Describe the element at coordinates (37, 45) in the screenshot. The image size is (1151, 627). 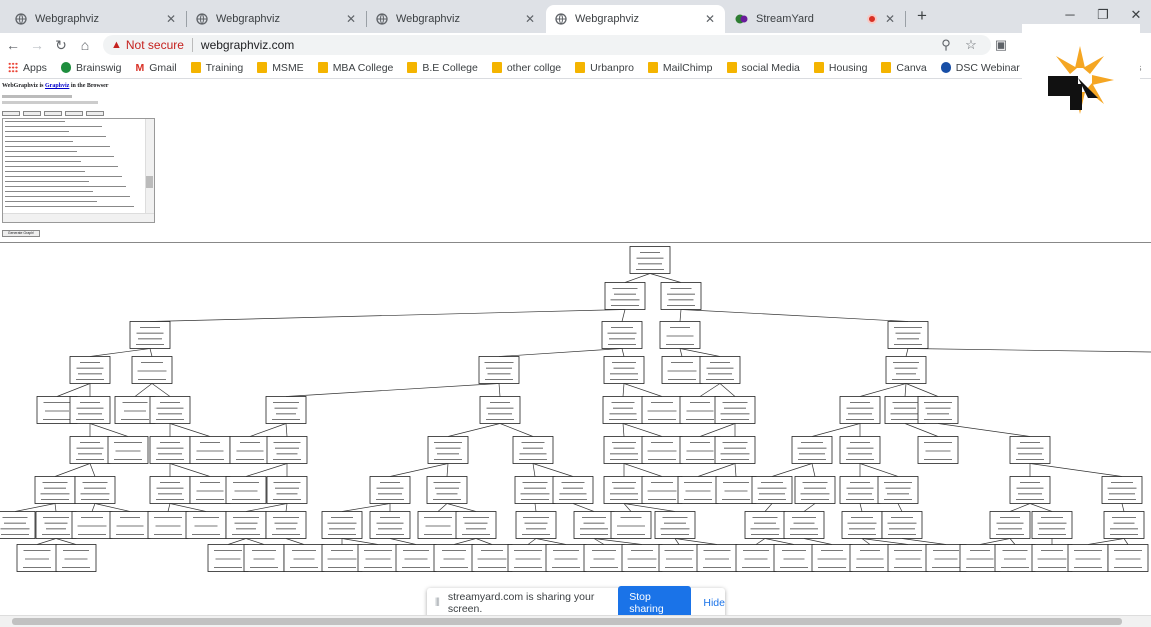
I see `forward-button: →` at that location.